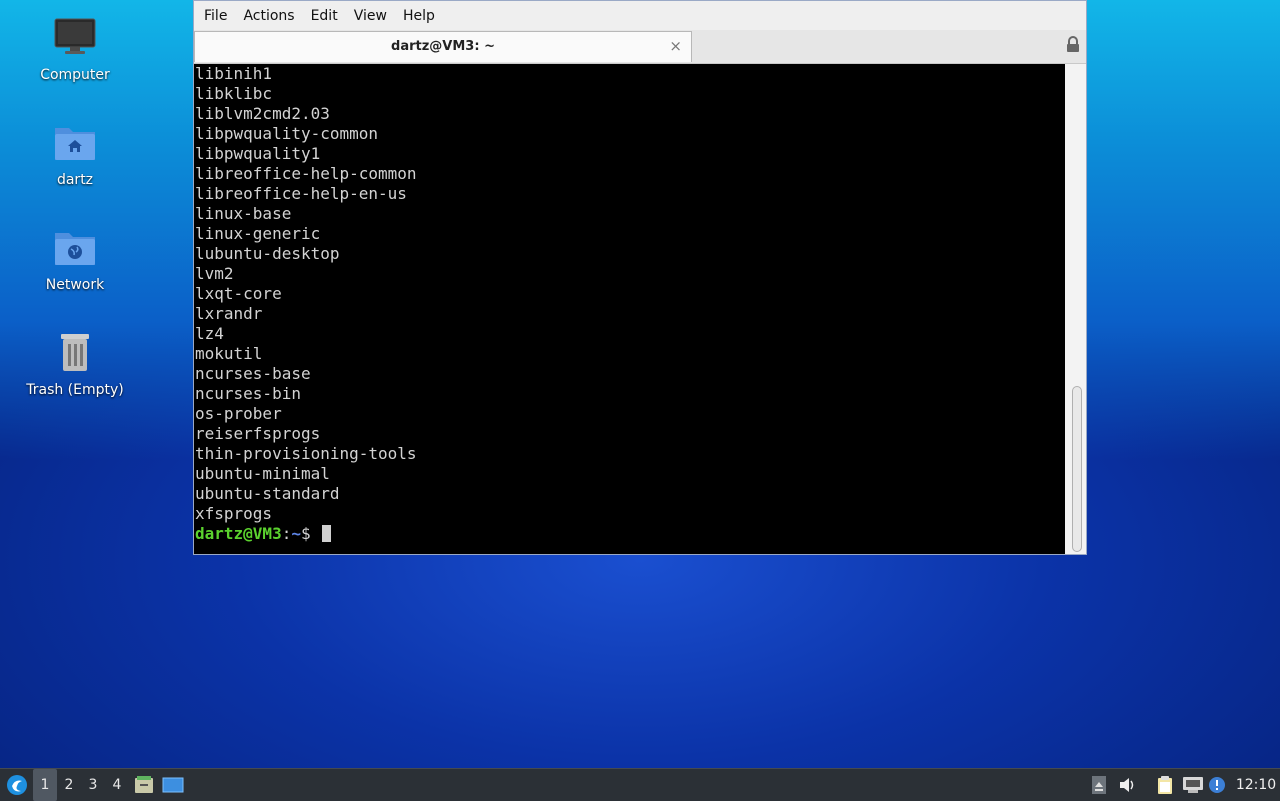 This screenshot has width=1280, height=801. What do you see at coordinates (238, 533) in the screenshot?
I see `prompt-user: dartz@VM3` at bounding box center [238, 533].